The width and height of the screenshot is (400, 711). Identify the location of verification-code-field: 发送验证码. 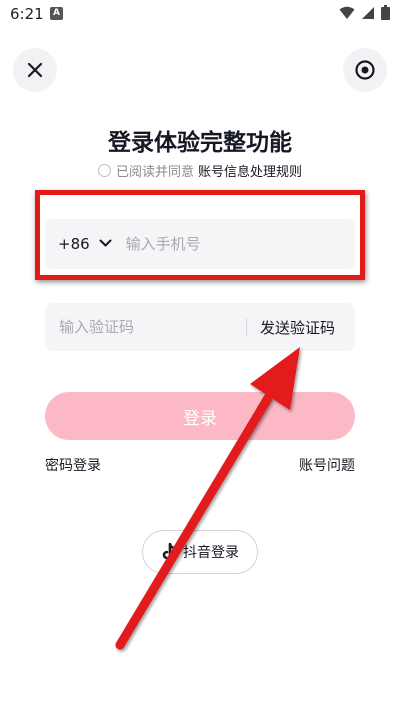
(200, 327).